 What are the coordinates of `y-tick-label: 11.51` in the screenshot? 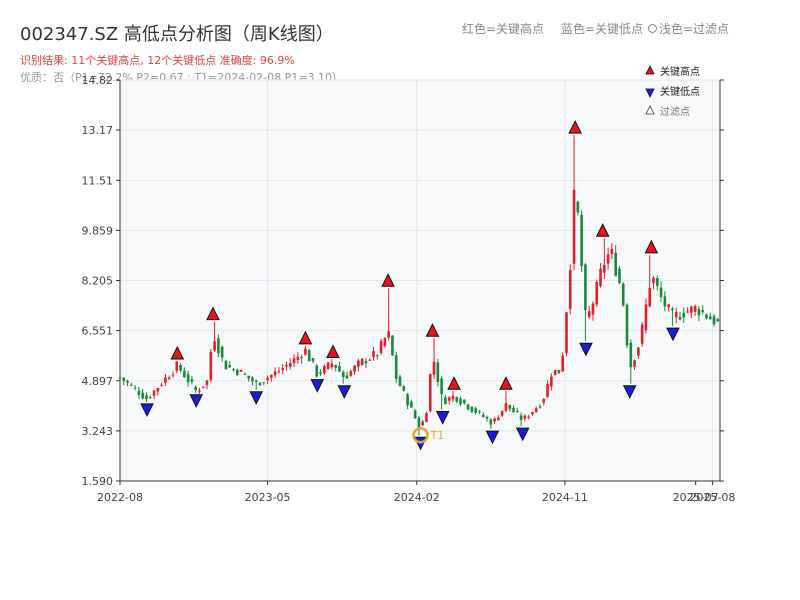 It's located at (98, 180).